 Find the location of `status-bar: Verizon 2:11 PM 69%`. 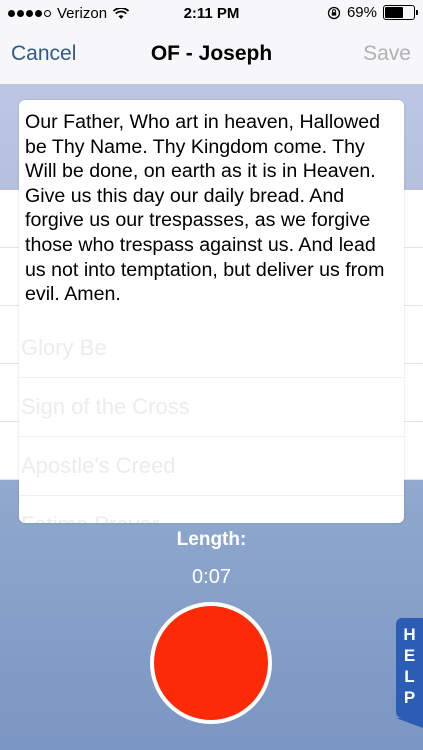

status-bar: Verizon 2:11 PM 69% is located at coordinates (211, 14).